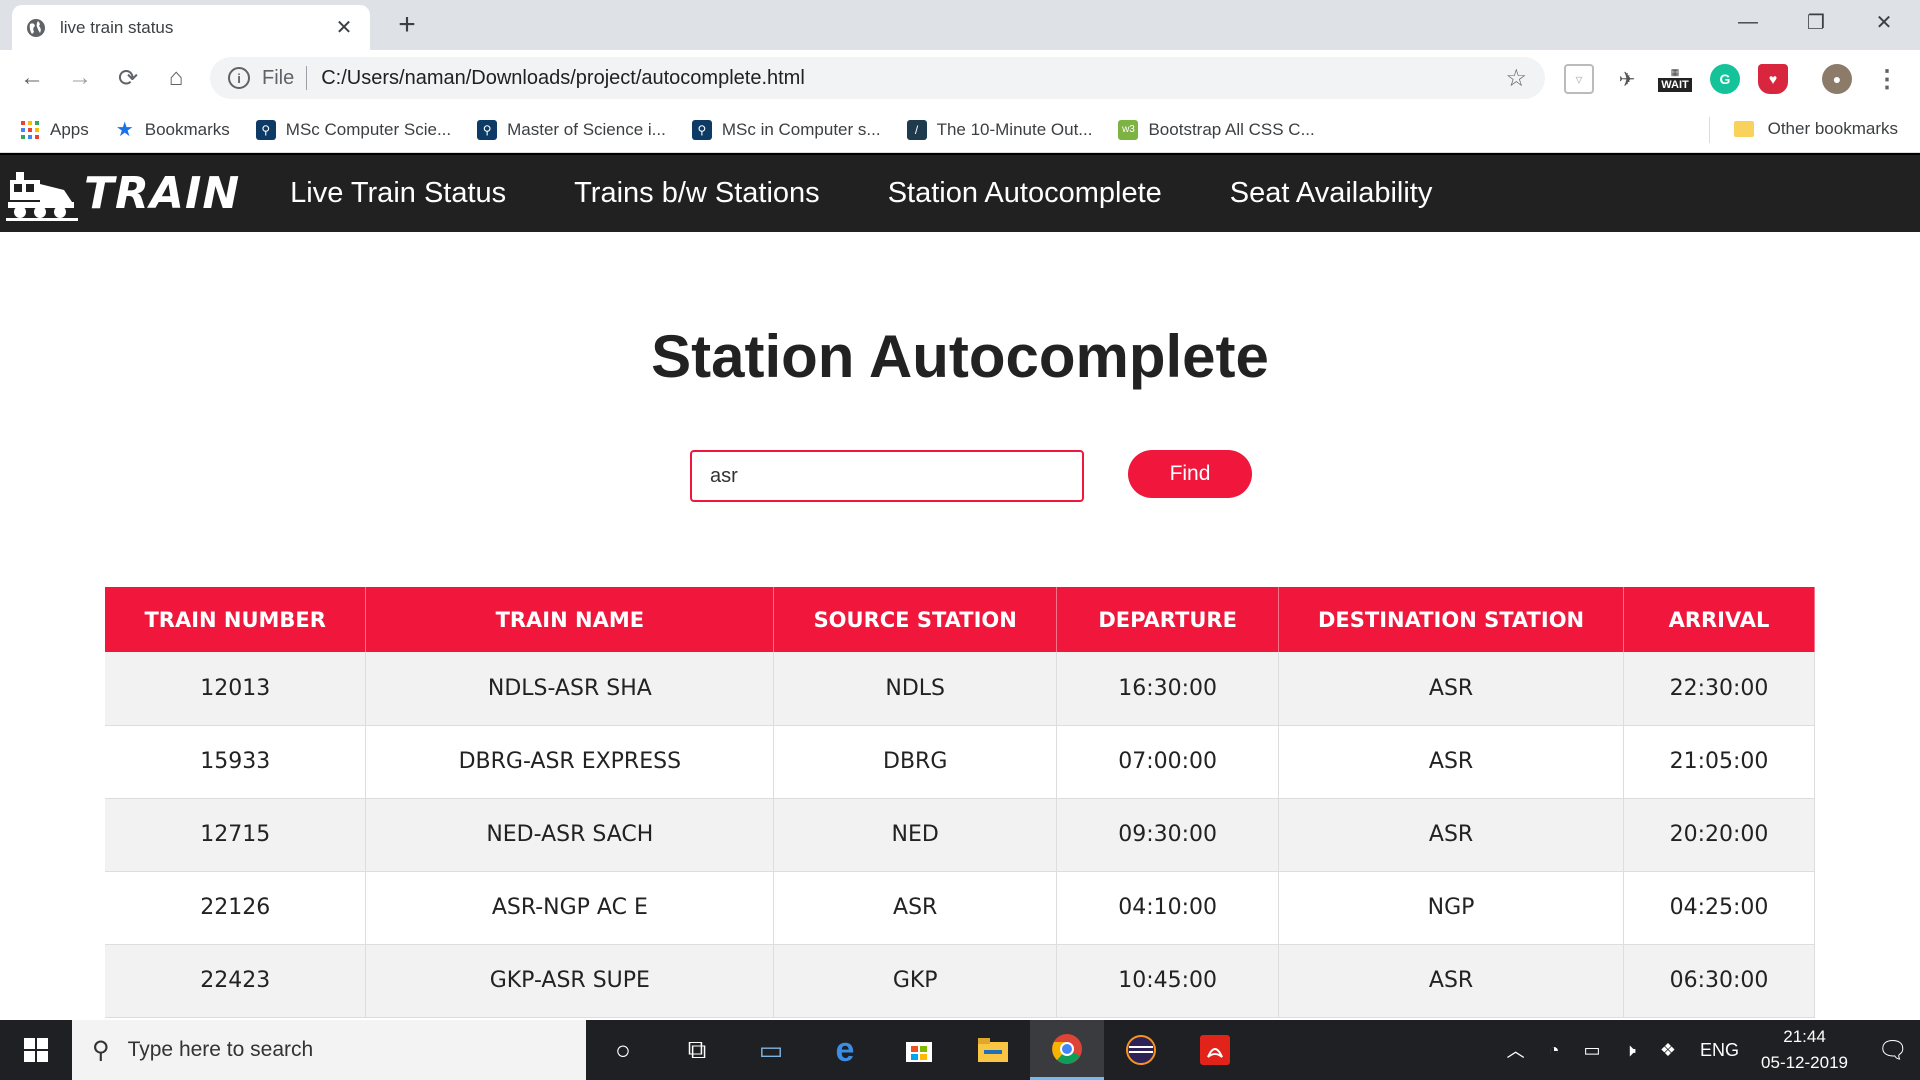  I want to click on task-view-icon: ⧉, so click(697, 1050).